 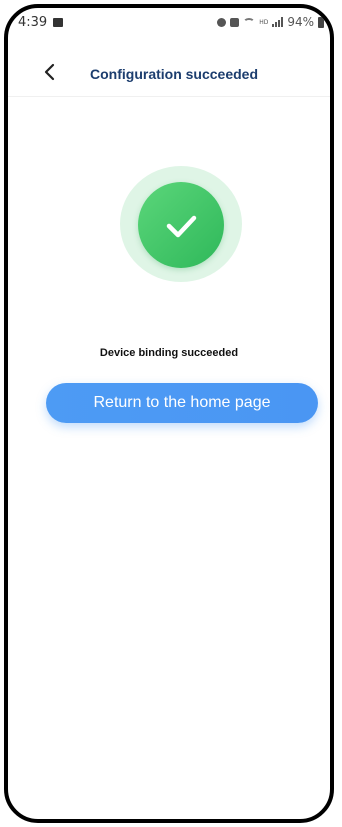 What do you see at coordinates (278, 22) in the screenshot?
I see `signal-icon` at bounding box center [278, 22].